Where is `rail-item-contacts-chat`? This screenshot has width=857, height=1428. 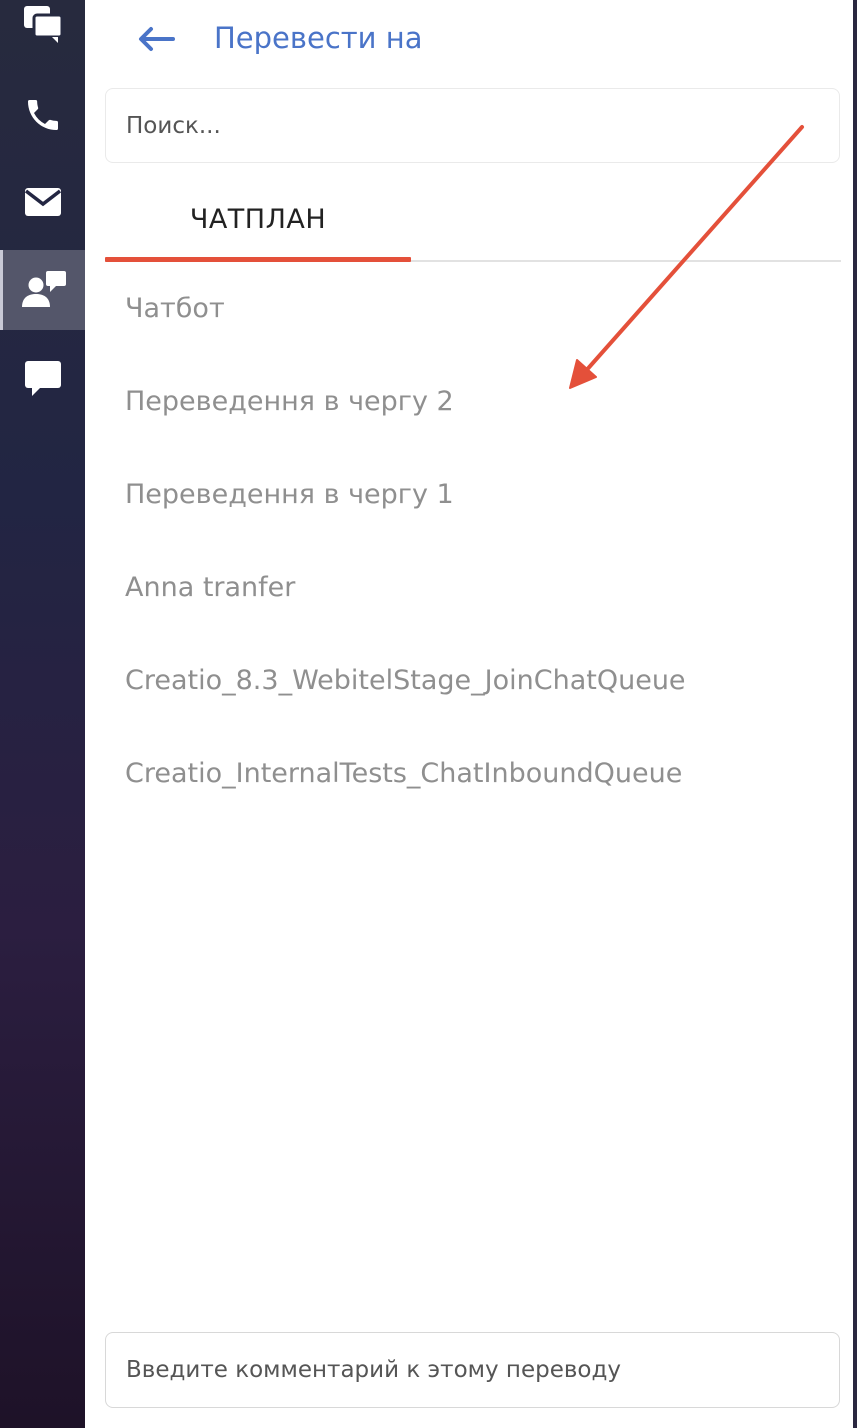
rail-item-contacts-chat is located at coordinates (42, 290).